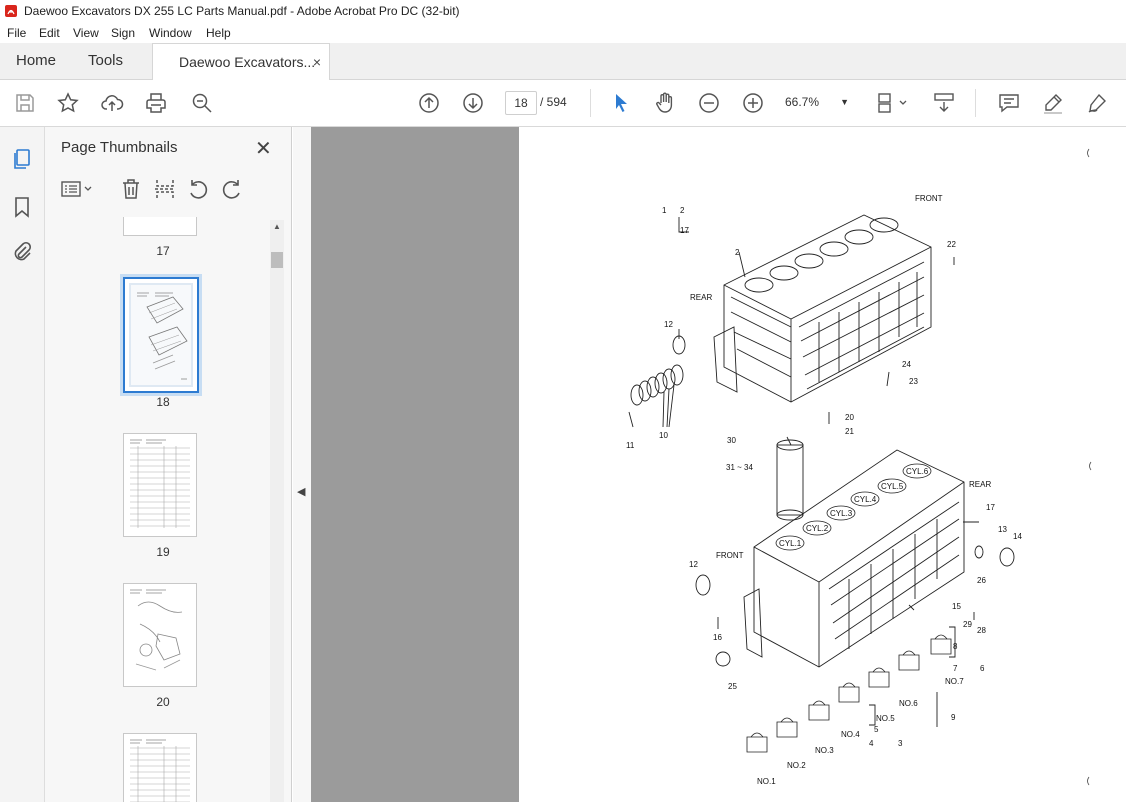 This screenshot has height=802, width=1126. Describe the element at coordinates (473, 103) in the screenshot. I see `next-page-icon` at that location.